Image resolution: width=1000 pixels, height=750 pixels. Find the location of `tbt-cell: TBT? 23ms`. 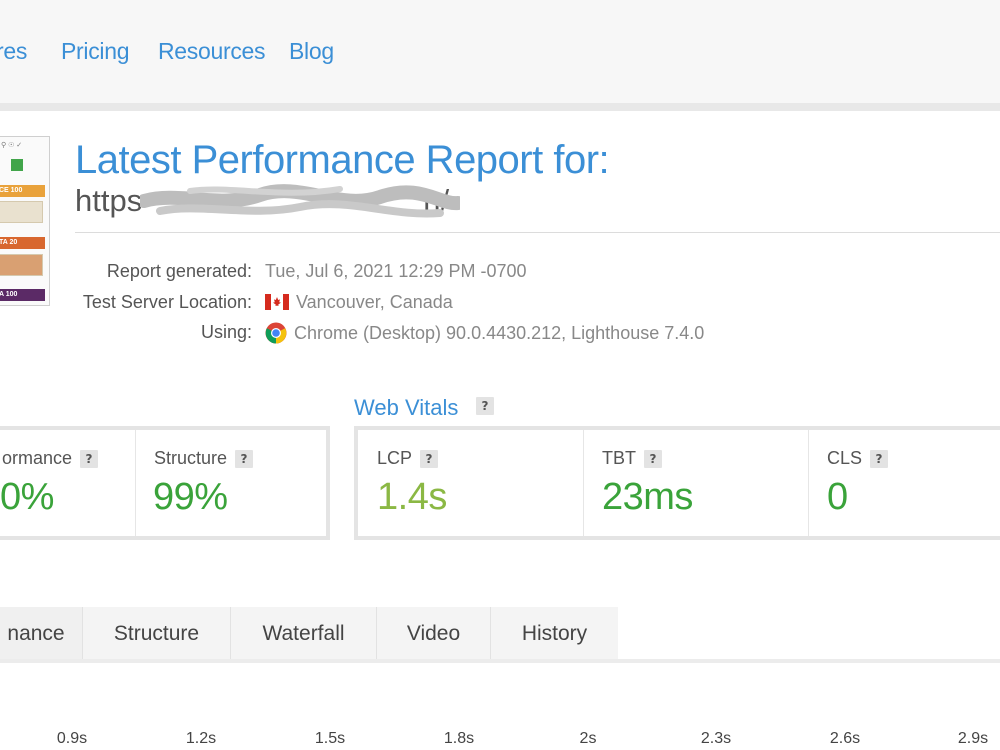

tbt-cell: TBT? 23ms is located at coordinates (696, 483).